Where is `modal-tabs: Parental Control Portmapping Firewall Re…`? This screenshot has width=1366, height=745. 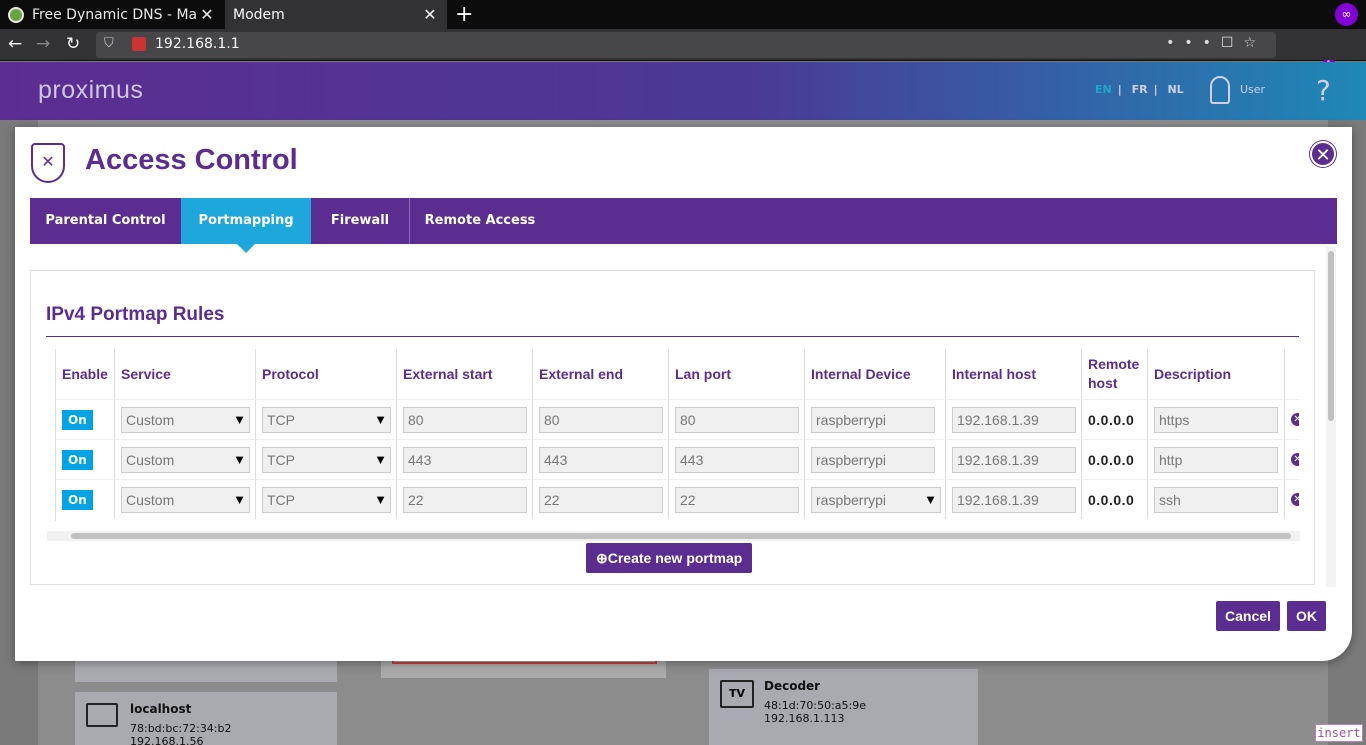
modal-tabs: Parental Control Portmapping Firewall Re… is located at coordinates (683, 225).